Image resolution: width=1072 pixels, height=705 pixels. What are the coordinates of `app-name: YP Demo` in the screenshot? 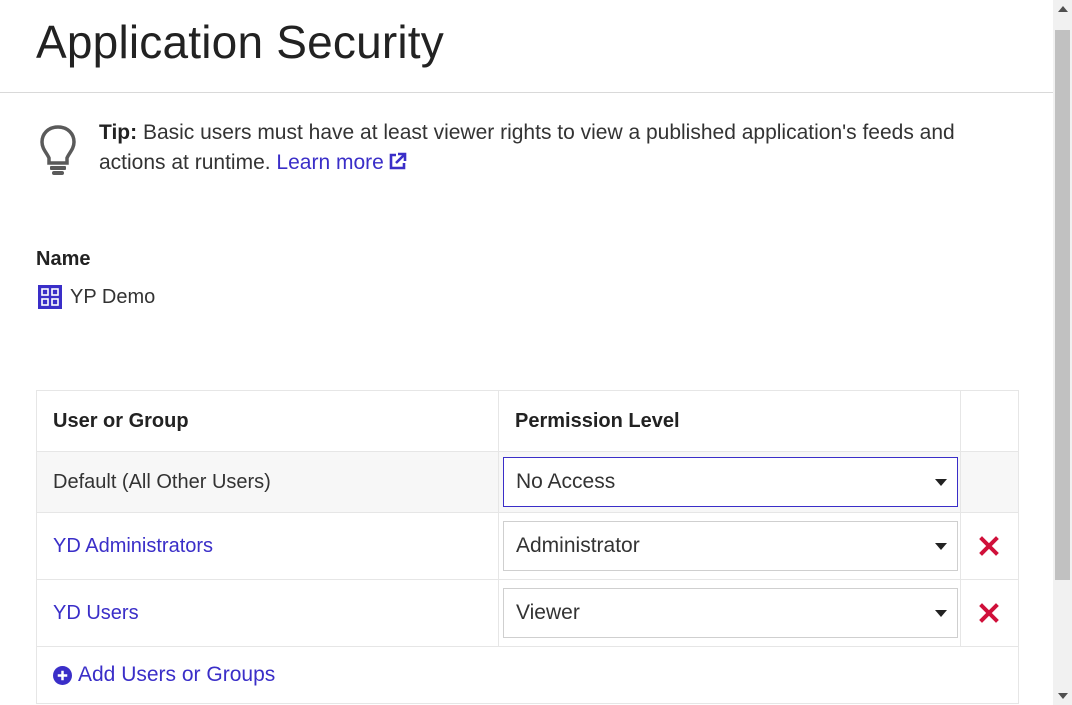 It's located at (96, 297).